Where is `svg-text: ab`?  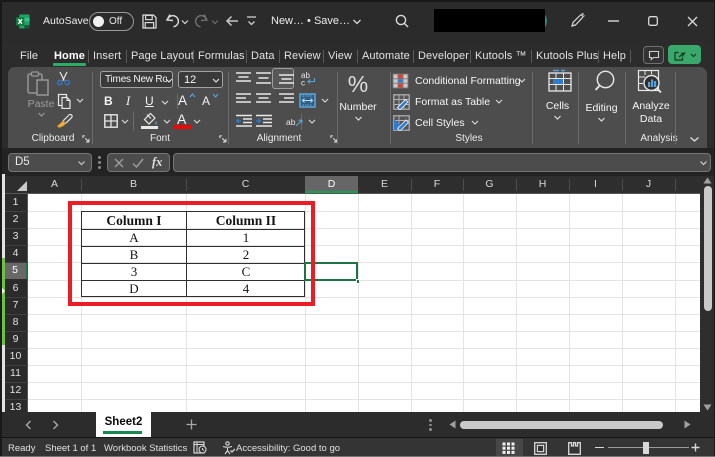 svg-text: ab is located at coordinates (291, 122).